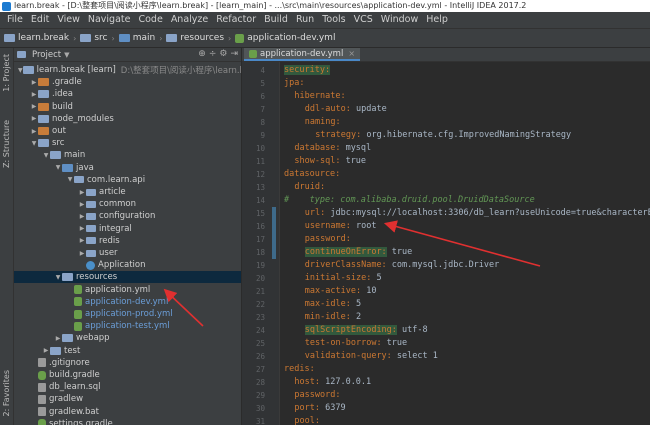 This screenshot has width=650, height=425. I want to click on tree-item-label: node_modules, so click(83, 118).